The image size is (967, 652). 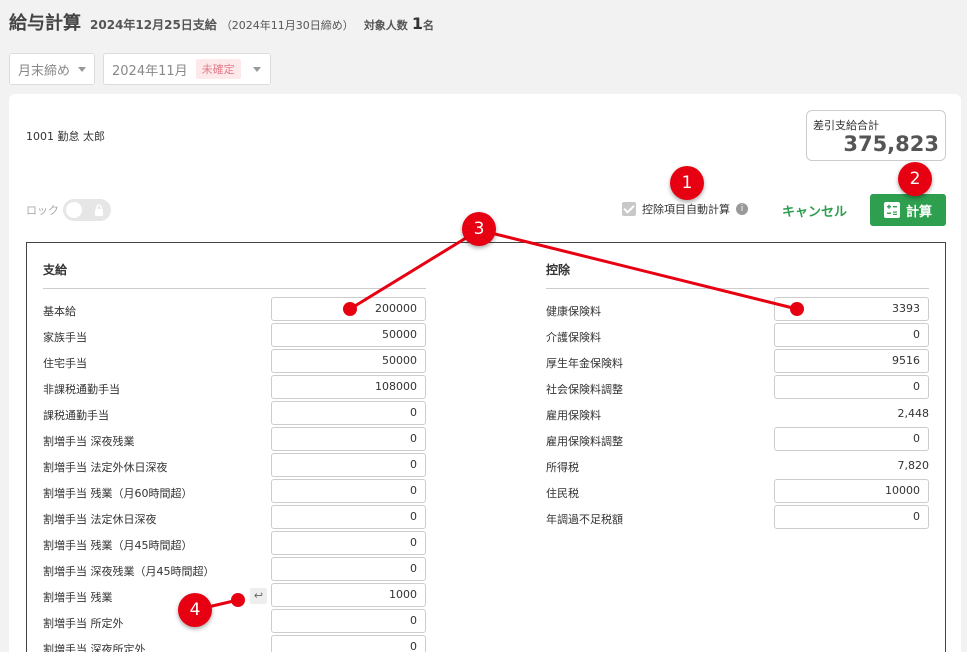 What do you see at coordinates (195, 610) in the screenshot?
I see `annotation-marker-4: 4` at bounding box center [195, 610].